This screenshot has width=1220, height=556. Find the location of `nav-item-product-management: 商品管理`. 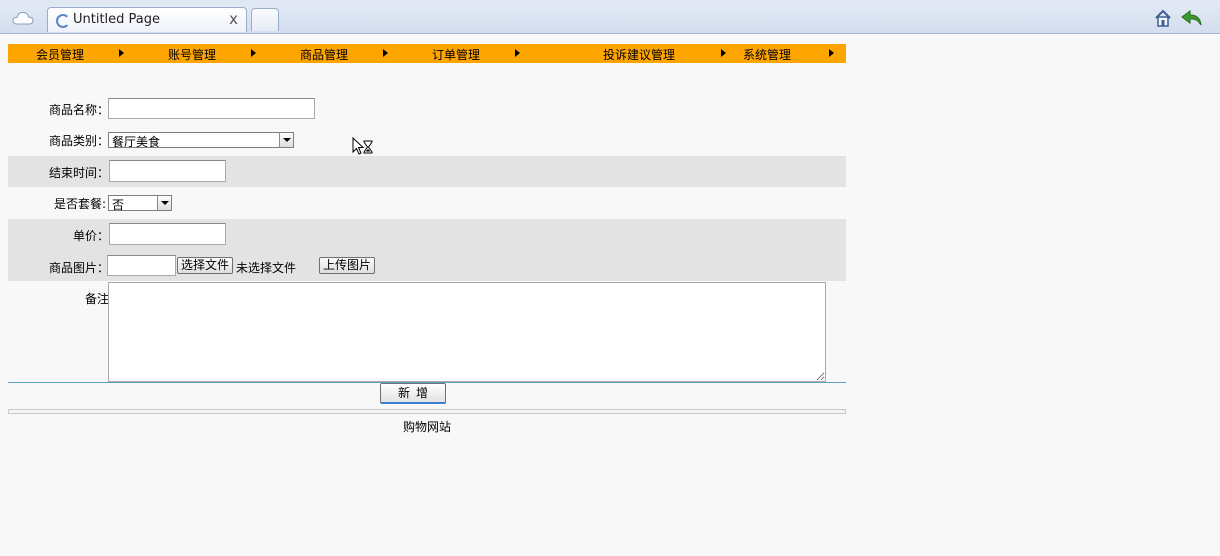

nav-item-product-management: 商品管理 is located at coordinates (338, 53).